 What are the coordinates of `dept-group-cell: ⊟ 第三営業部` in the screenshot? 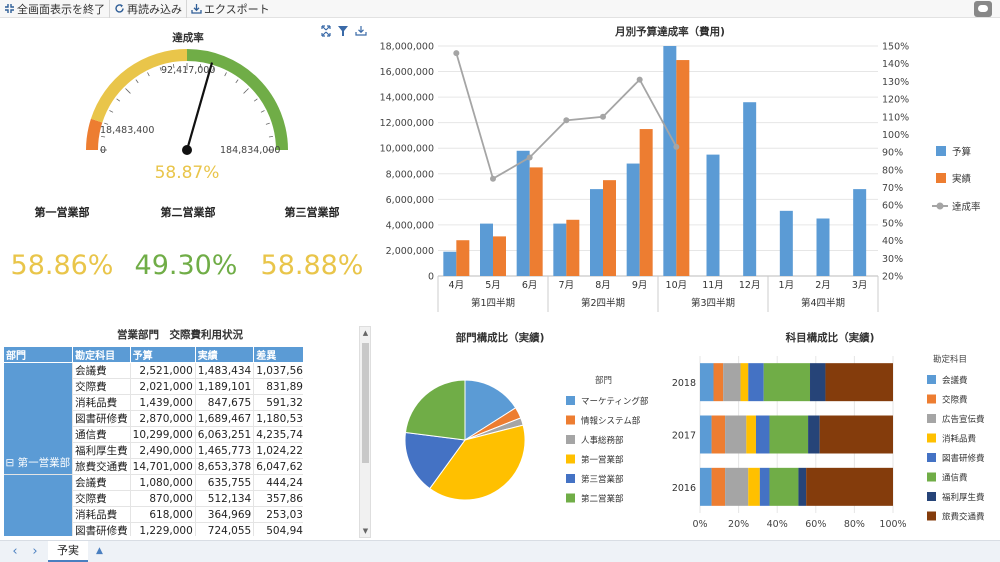 It's located at (38, 506).